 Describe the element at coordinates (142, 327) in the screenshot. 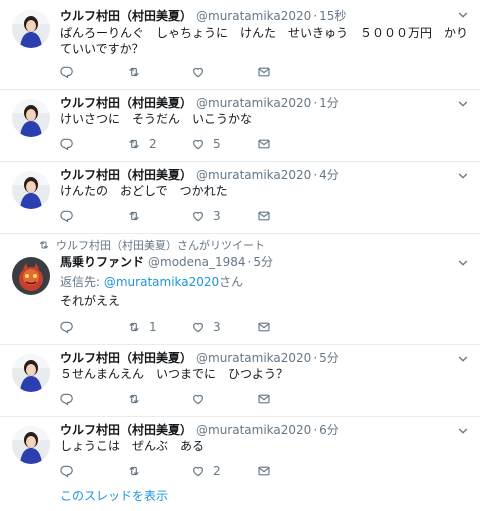

I see `retweet-button: 1` at that location.